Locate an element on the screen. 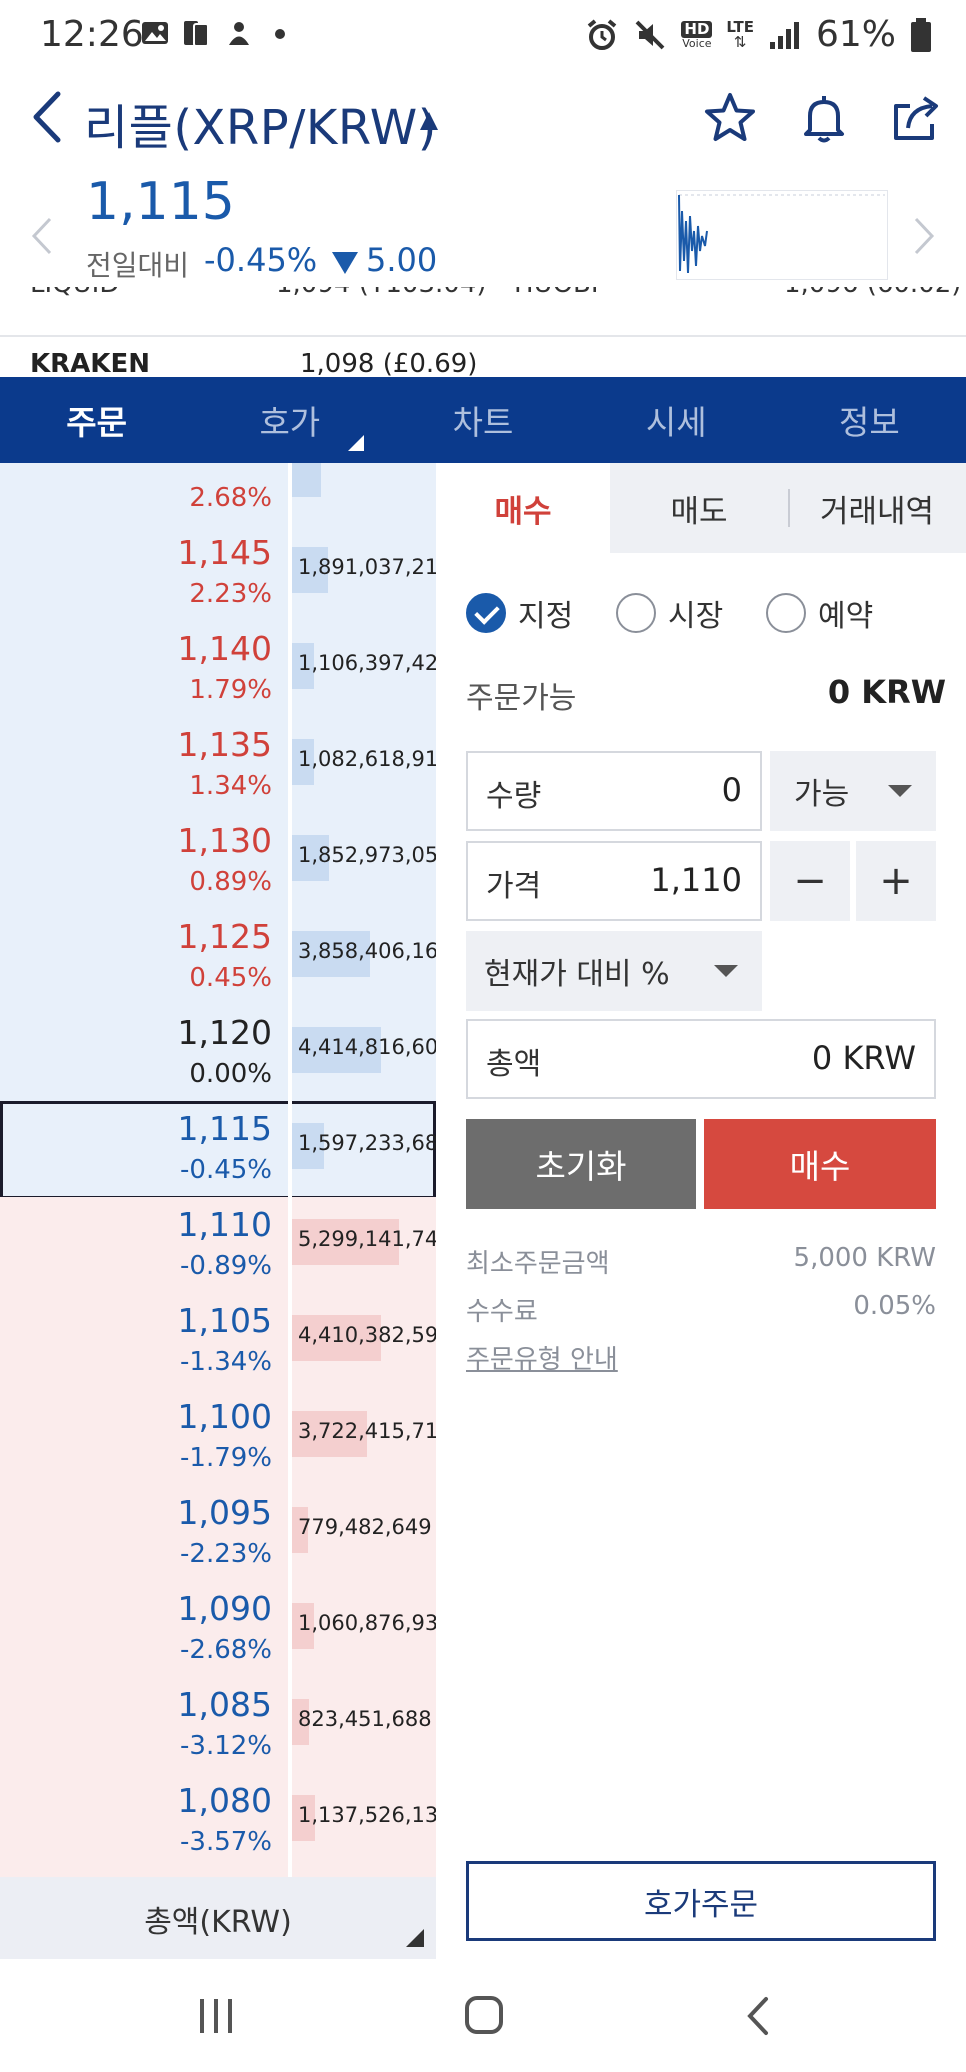  orderbook-price-cell: 1,125 0.45% is located at coordinates (146, 957).